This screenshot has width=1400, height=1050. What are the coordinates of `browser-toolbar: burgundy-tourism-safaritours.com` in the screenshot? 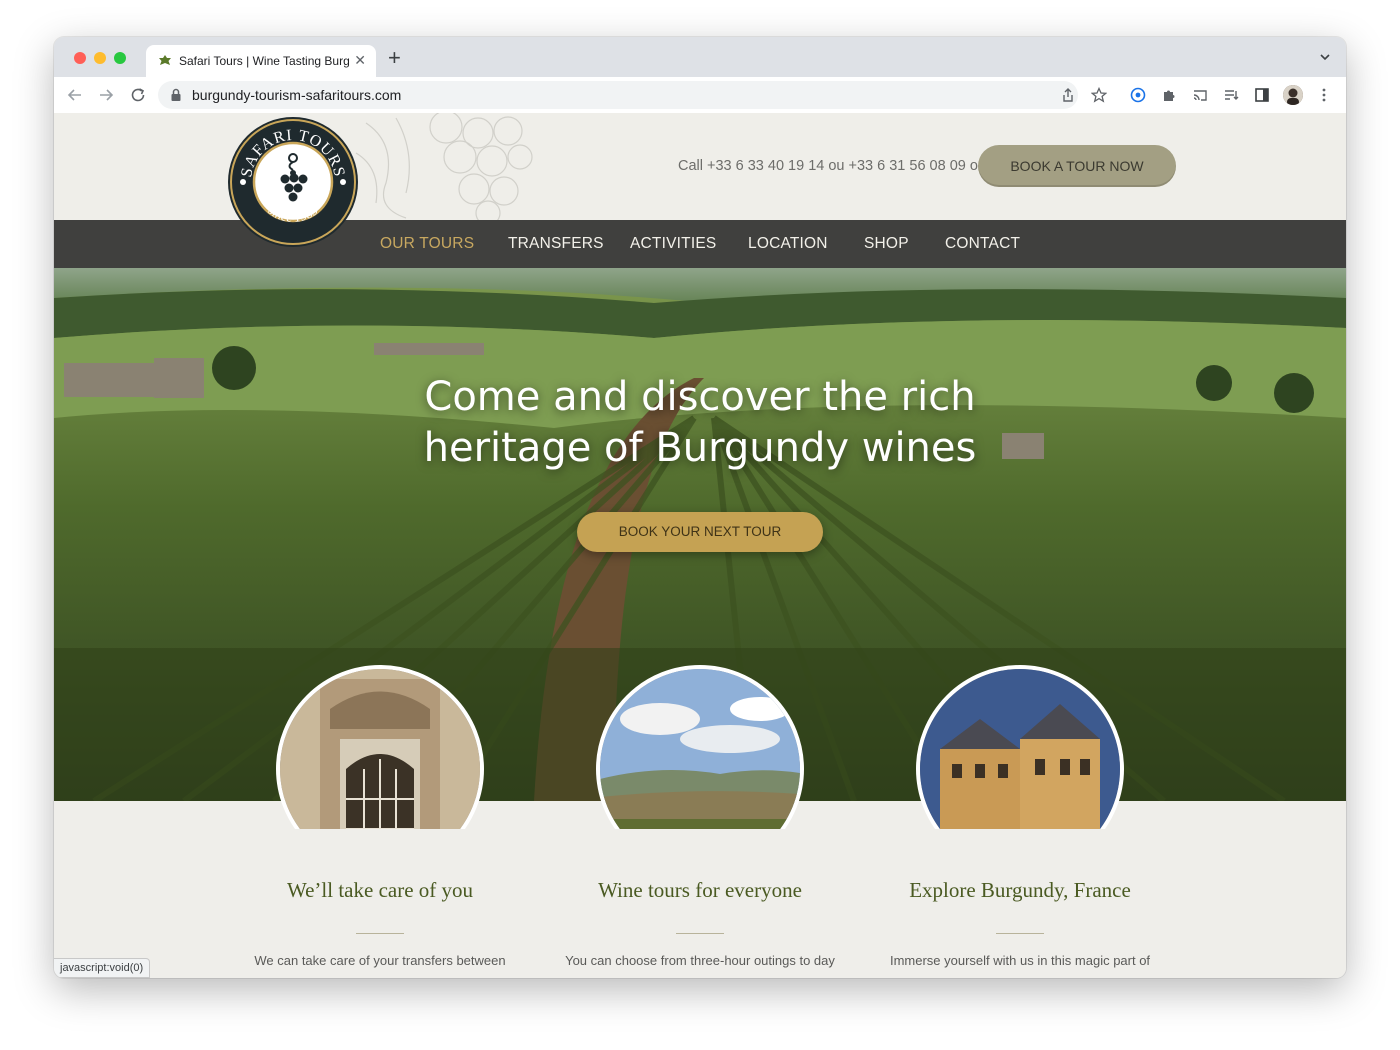 It's located at (700, 95).